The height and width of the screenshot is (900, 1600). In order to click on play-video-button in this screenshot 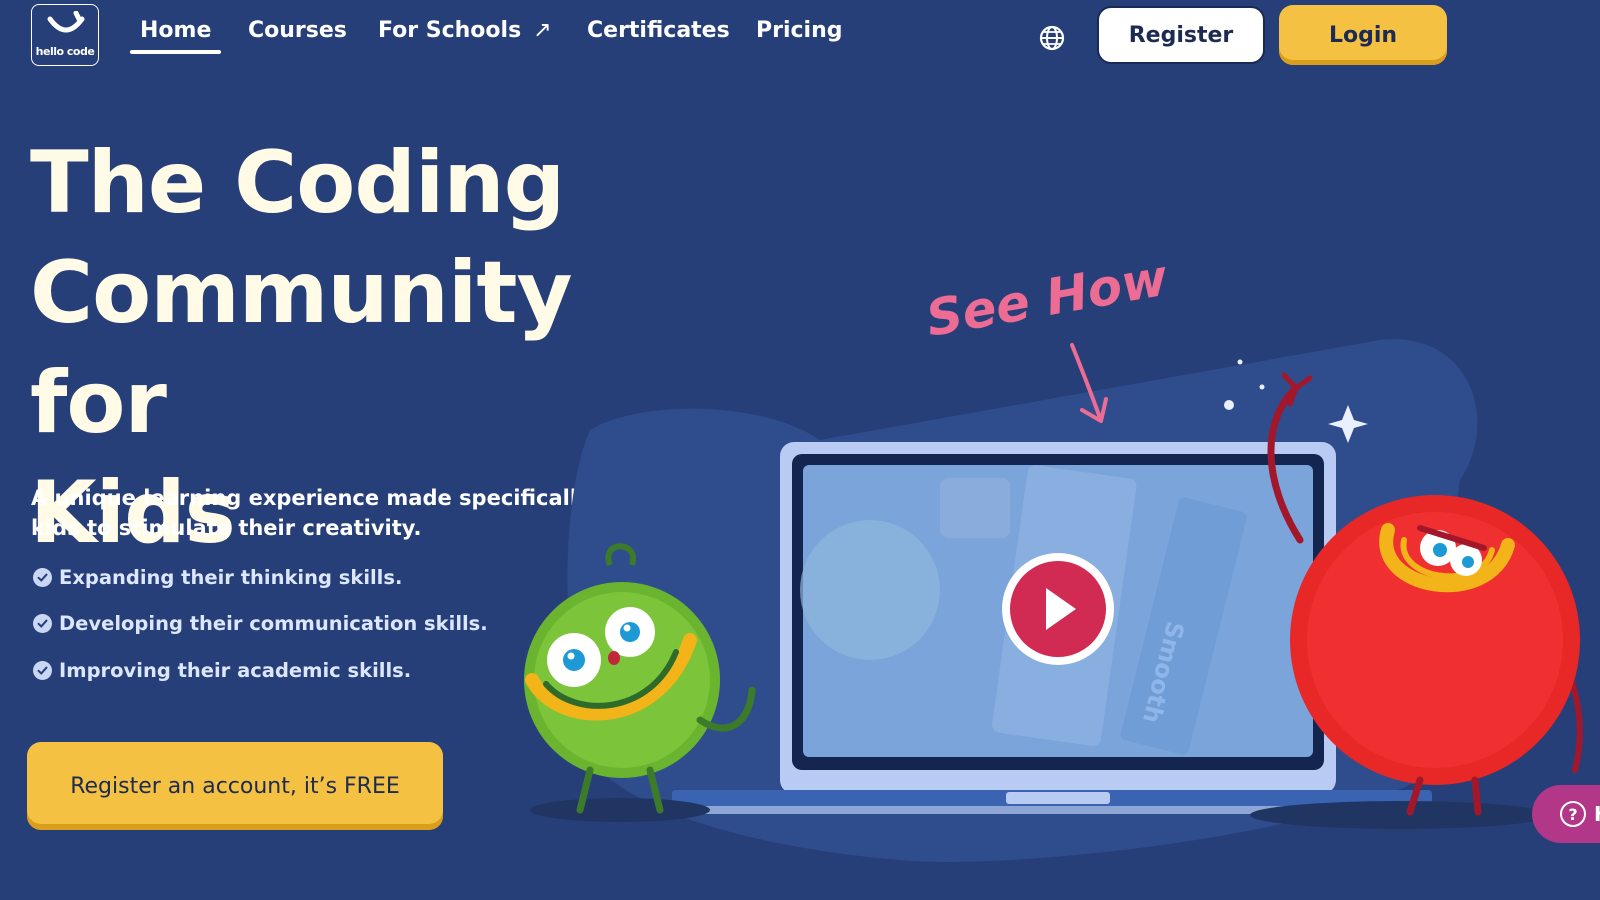, I will do `click(1058, 609)`.